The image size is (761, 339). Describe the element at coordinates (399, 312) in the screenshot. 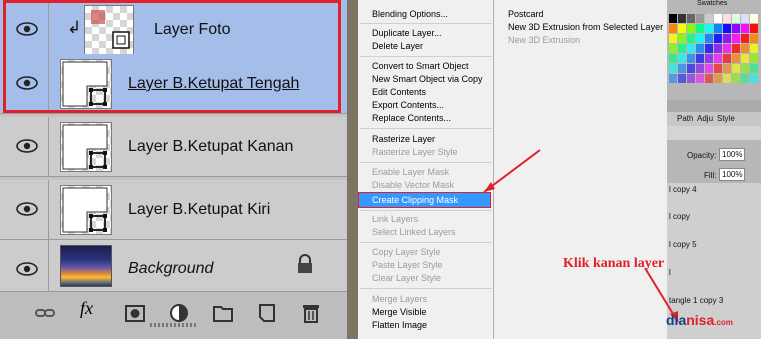

I see `menu-item-merge-visible: Merge Visible` at that location.